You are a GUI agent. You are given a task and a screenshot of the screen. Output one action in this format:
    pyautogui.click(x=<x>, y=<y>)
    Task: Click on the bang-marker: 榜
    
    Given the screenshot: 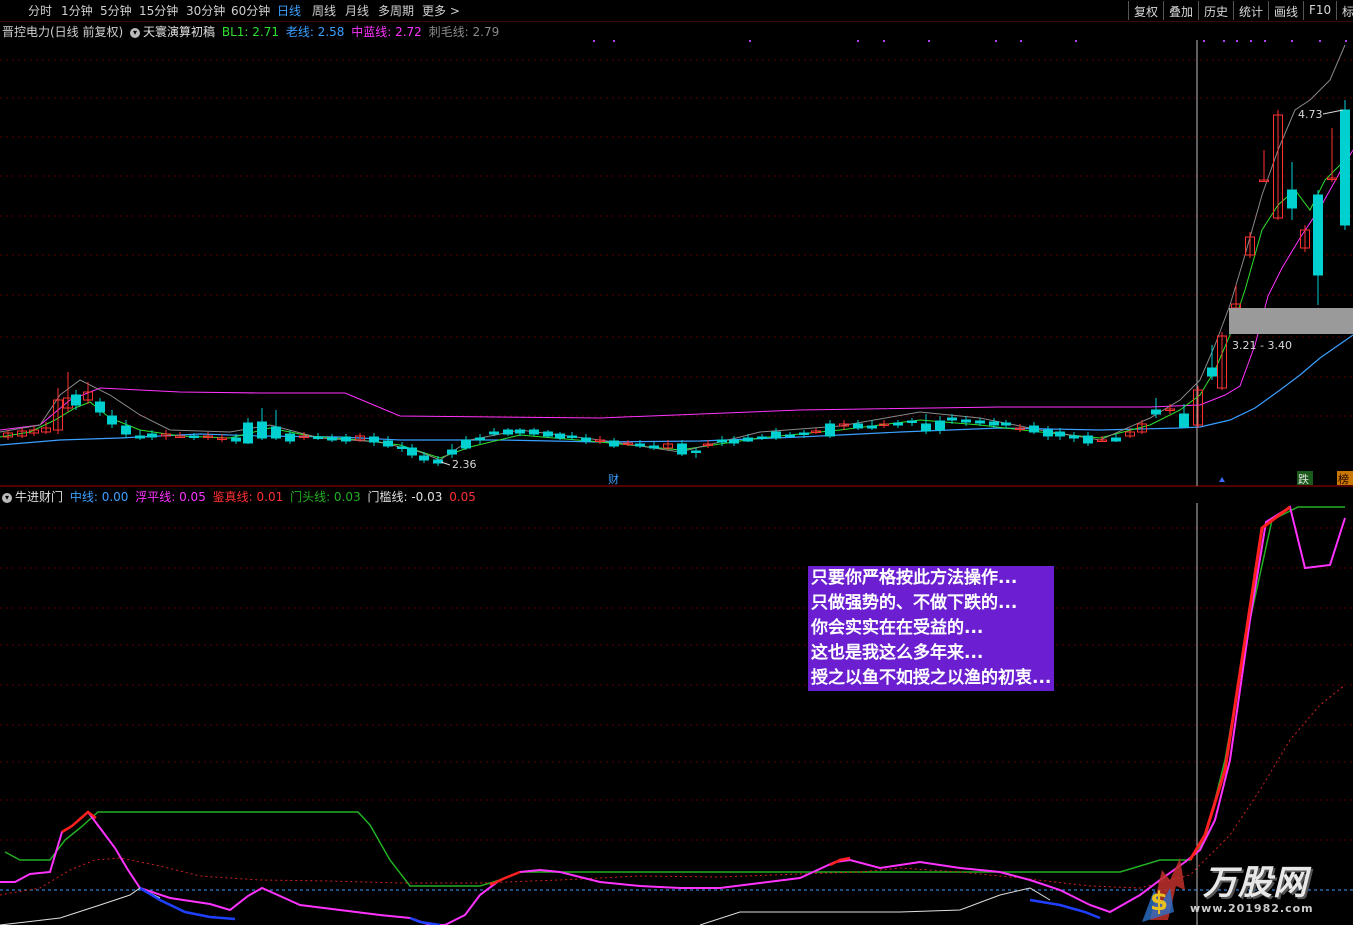 What is the action you would take?
    pyautogui.click(x=1343, y=479)
    